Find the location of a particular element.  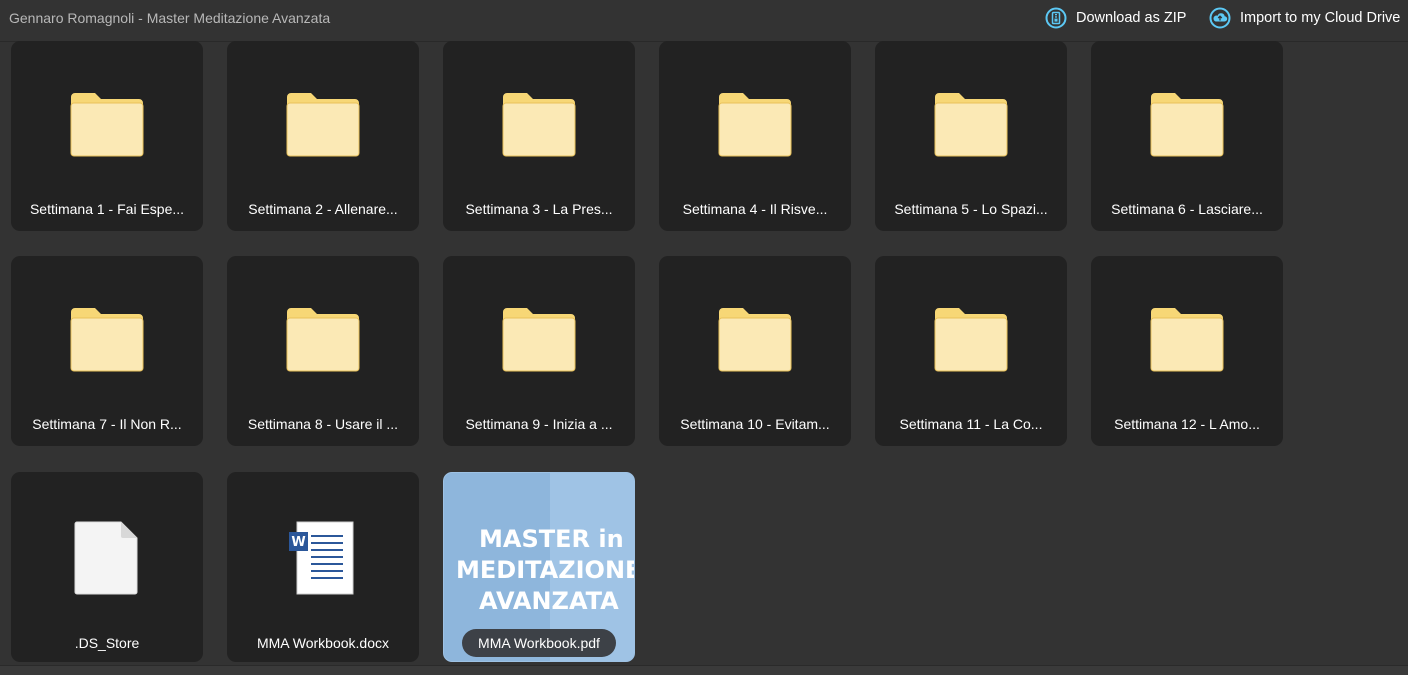

pdf-thumbnail-cover: MASTER in MEDITAZIONE AVANZATA is located at coordinates (539, 570).